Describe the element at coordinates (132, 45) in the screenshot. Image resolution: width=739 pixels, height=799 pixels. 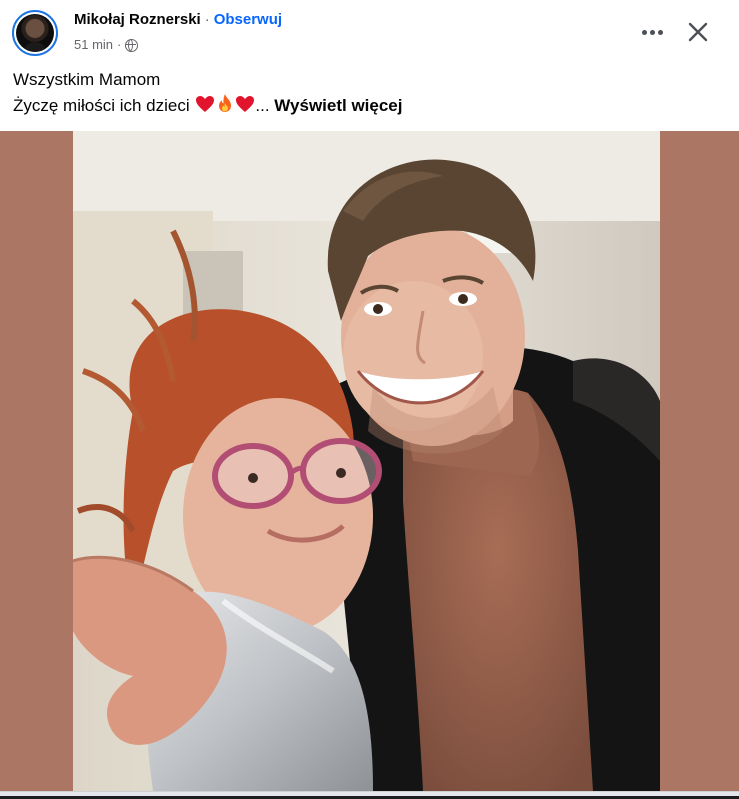
I see `globe-icon` at that location.